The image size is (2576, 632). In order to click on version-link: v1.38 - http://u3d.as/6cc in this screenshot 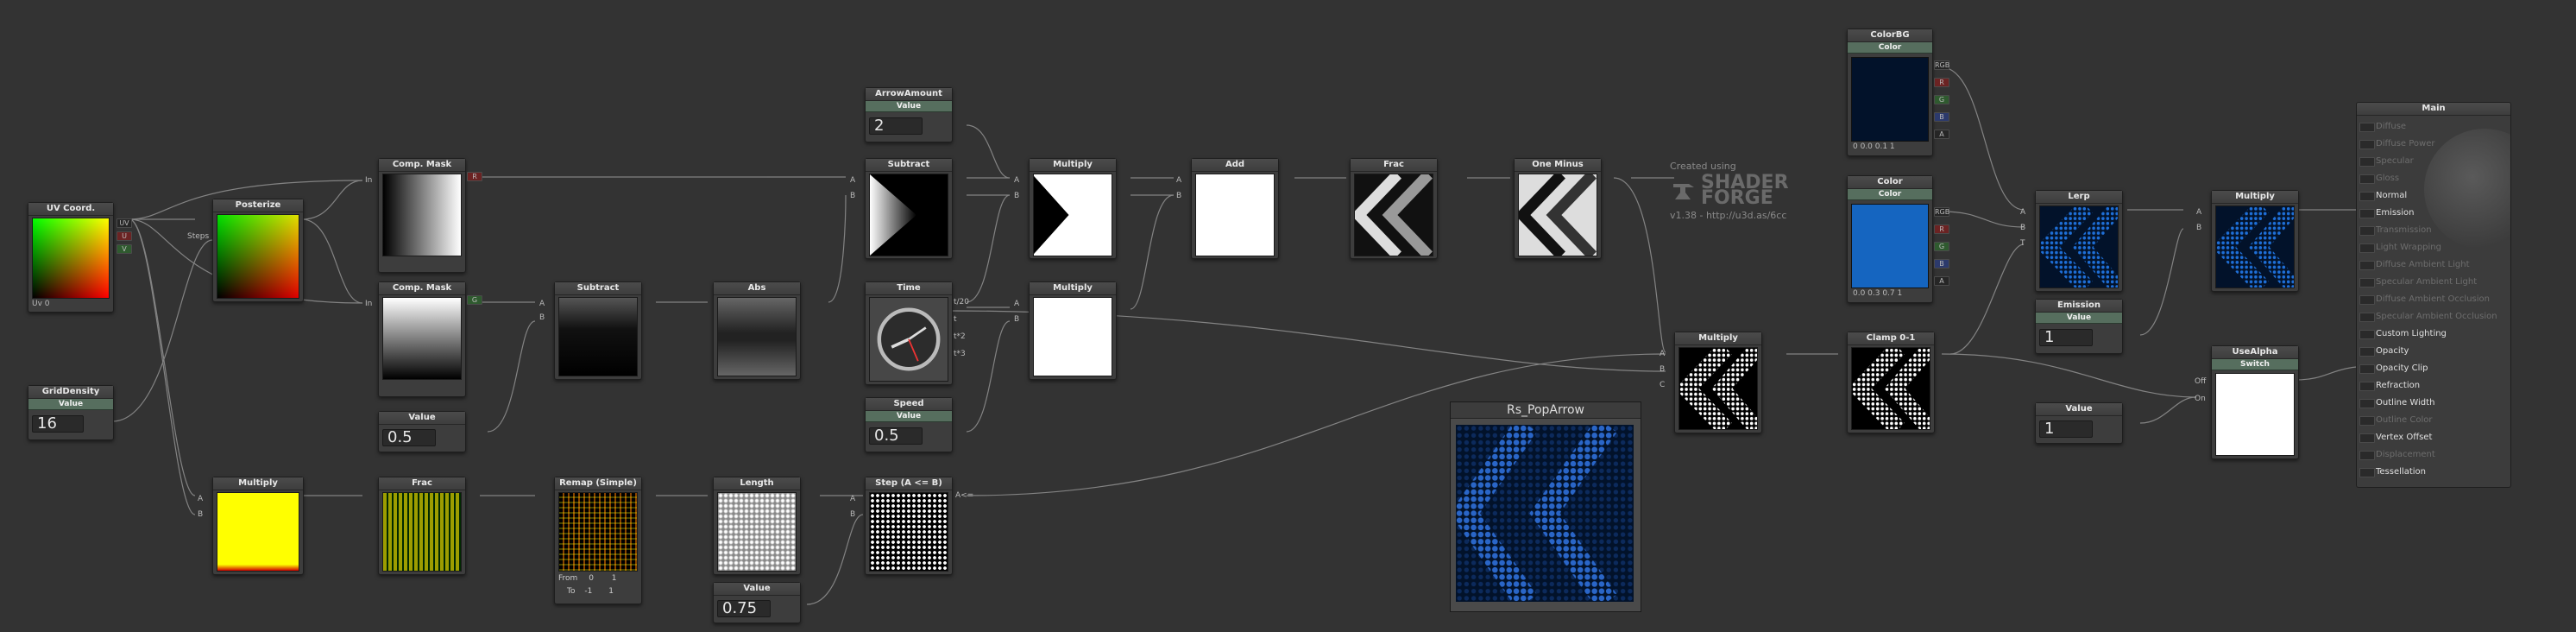, I will do `click(1730, 215)`.